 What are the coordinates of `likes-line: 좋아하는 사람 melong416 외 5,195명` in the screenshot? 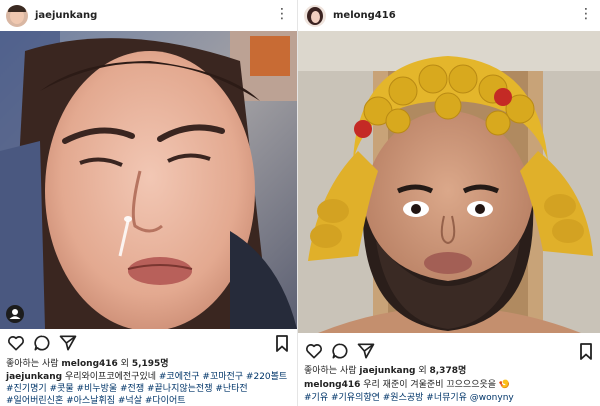 It's located at (149, 364).